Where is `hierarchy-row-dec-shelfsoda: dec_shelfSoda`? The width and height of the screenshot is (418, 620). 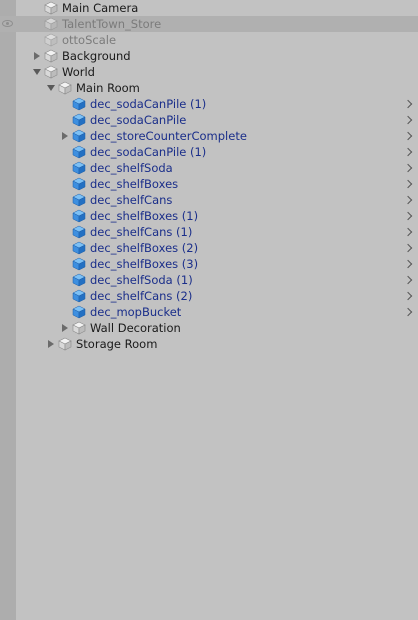
hierarchy-row-dec-shelfsoda: dec_shelfSoda is located at coordinates (209, 168).